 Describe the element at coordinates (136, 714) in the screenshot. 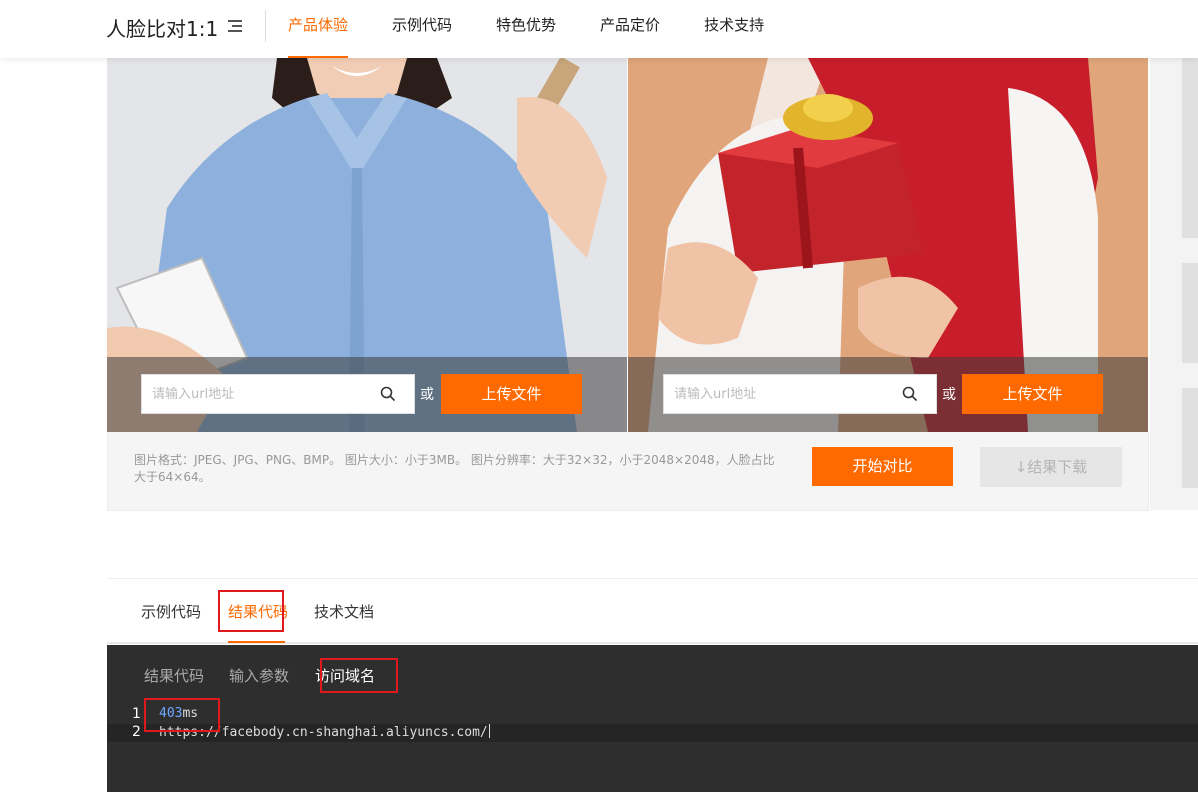

I see `line-number: 1` at that location.